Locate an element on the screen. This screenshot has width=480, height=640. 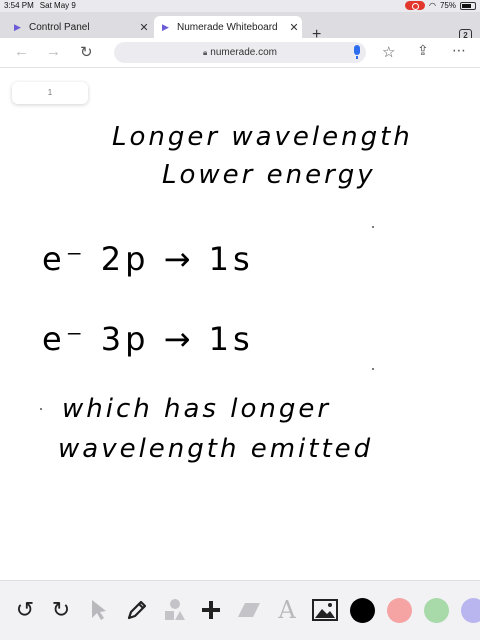
color-swatch-black is located at coordinates (362, 610).